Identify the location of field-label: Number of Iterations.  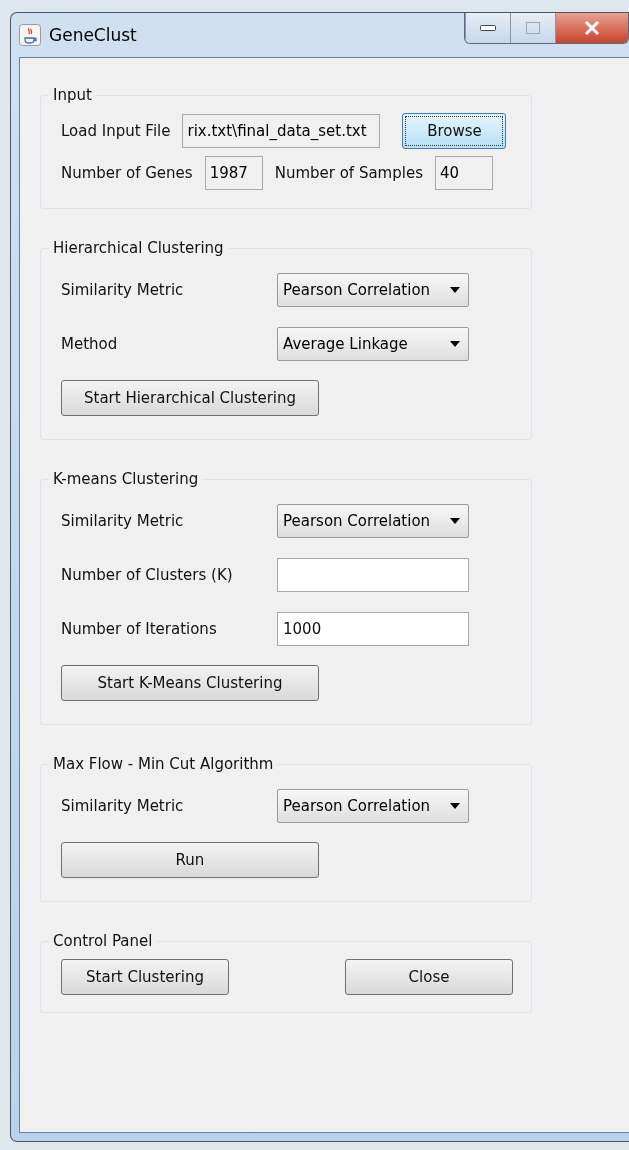
(139, 629).